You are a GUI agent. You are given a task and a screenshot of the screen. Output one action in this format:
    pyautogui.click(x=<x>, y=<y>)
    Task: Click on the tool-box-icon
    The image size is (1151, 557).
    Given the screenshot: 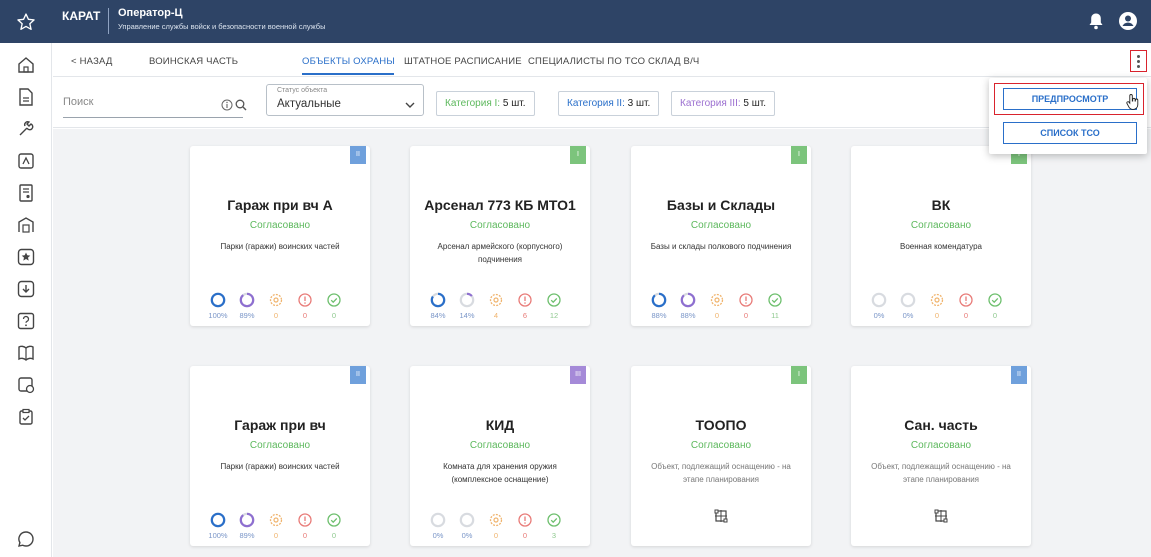 What is the action you would take?
    pyautogui.click(x=26, y=161)
    